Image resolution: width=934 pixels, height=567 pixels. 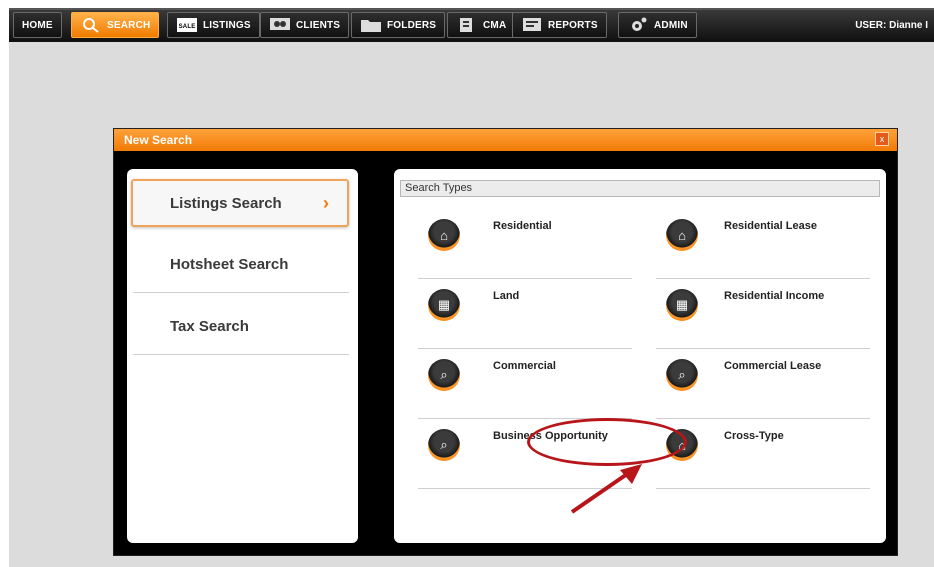 What do you see at coordinates (774, 296) in the screenshot?
I see `search-type-label: Residential Income` at bounding box center [774, 296].